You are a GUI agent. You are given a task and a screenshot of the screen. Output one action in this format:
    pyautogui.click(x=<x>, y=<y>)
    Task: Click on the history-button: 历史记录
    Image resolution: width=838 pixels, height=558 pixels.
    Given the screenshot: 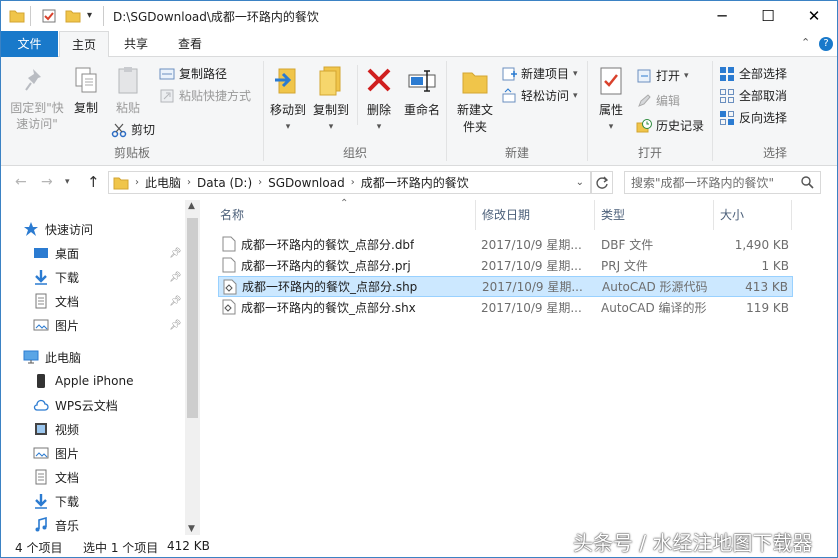 What is the action you would take?
    pyautogui.click(x=670, y=126)
    